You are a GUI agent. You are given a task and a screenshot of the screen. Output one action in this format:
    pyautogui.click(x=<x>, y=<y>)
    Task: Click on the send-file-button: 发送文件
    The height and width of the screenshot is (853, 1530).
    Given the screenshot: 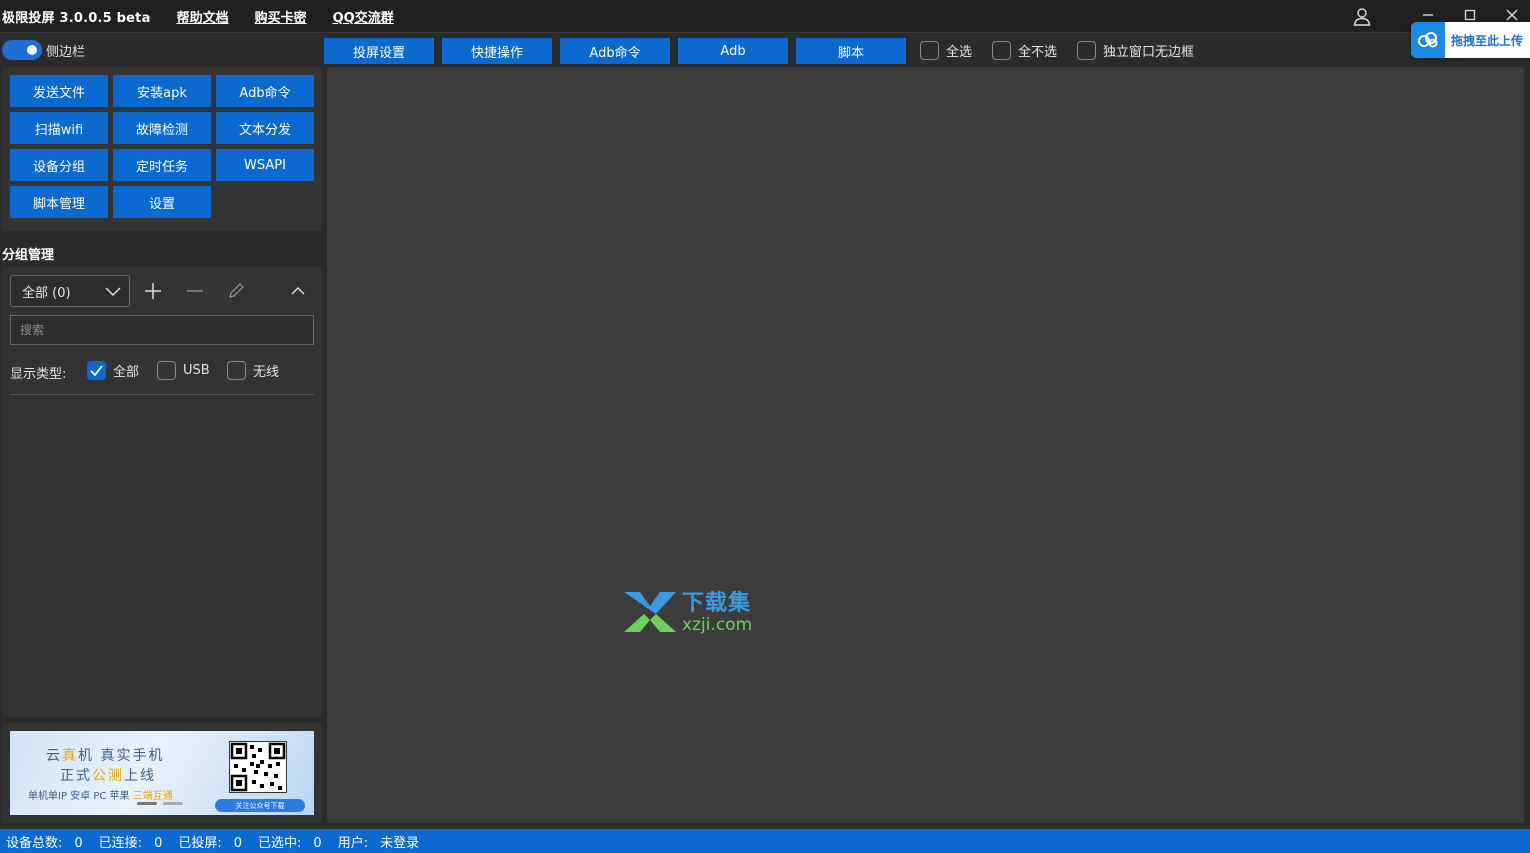 What is the action you would take?
    pyautogui.click(x=59, y=91)
    